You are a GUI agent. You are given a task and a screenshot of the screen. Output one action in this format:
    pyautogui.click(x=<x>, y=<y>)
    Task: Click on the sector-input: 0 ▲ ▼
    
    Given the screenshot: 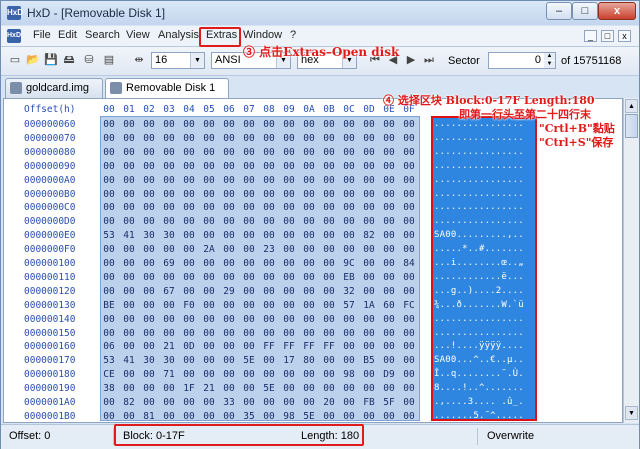 What is the action you would take?
    pyautogui.click(x=522, y=60)
    